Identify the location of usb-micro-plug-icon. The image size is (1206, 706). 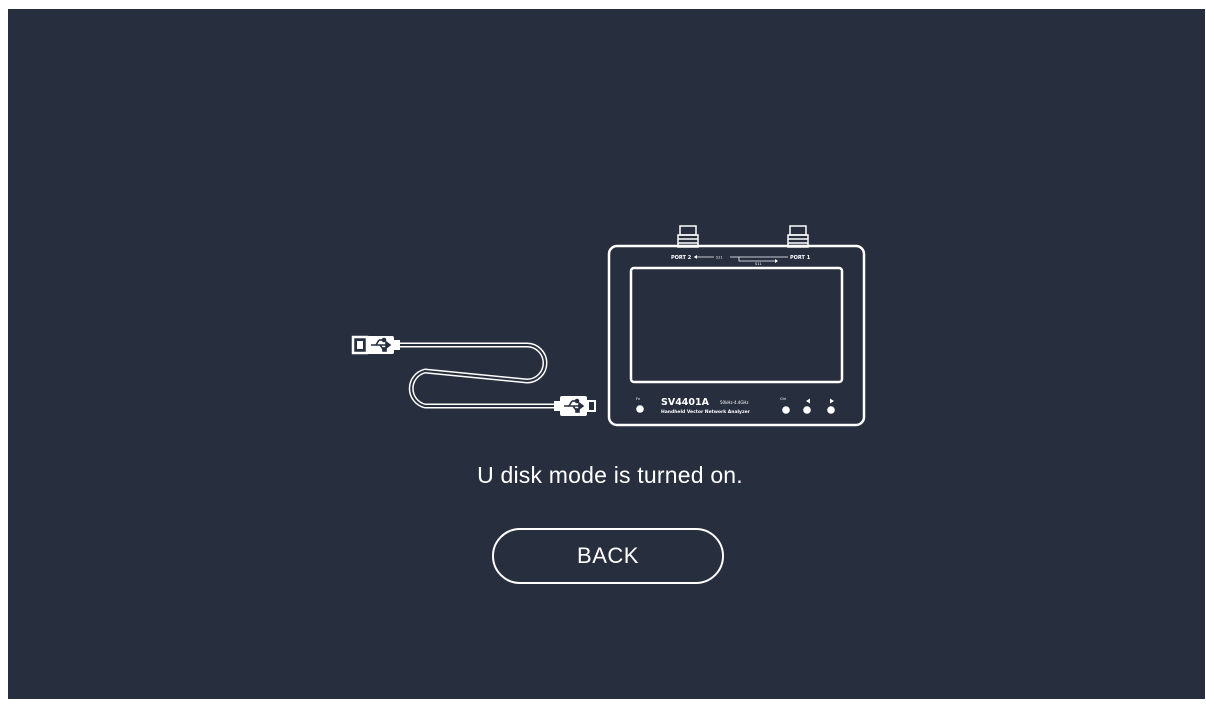
(575, 406).